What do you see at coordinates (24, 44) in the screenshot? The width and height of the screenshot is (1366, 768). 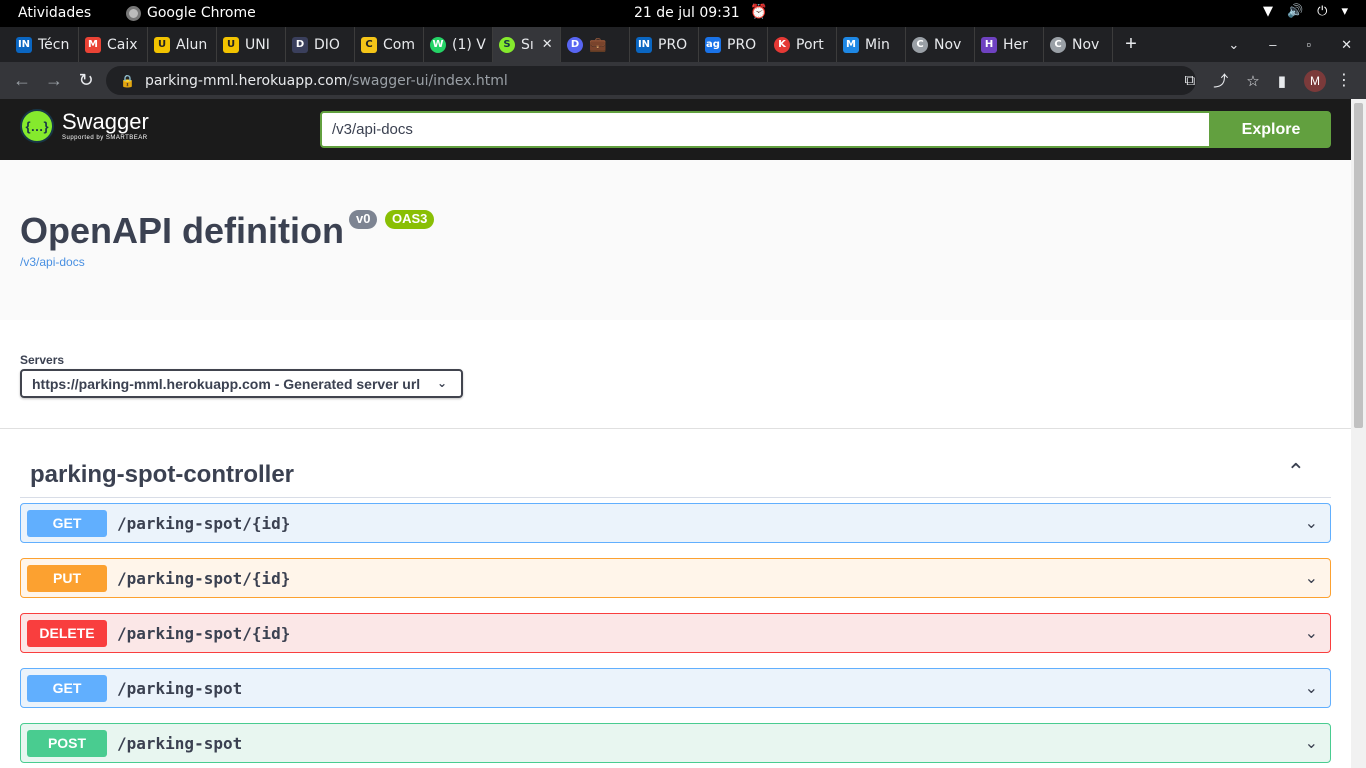 I see `linkedin-icon: IN` at bounding box center [24, 44].